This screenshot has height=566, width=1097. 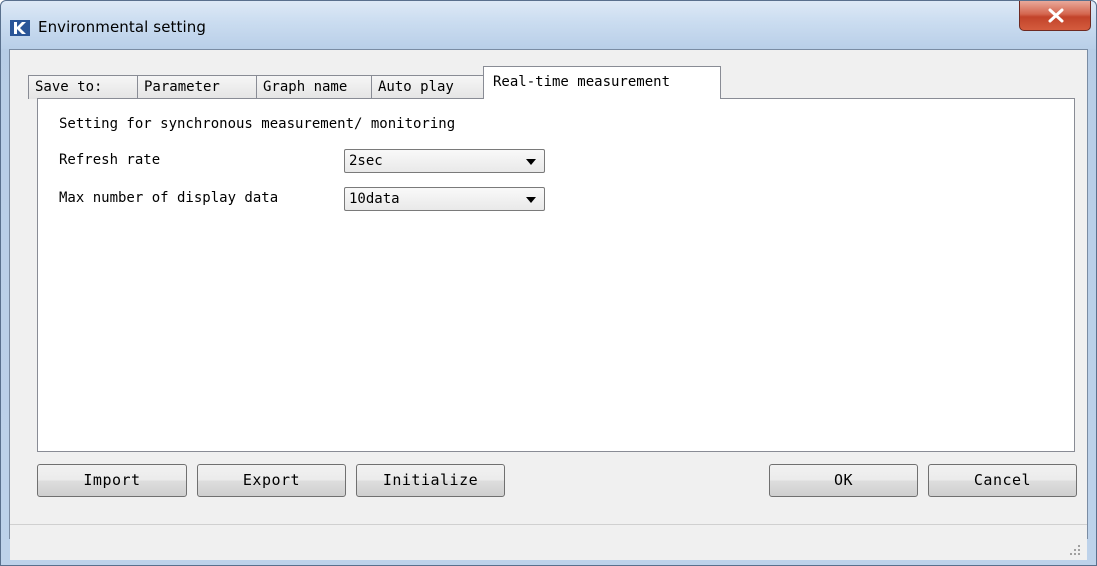 I want to click on close-button, so click(x=1055, y=16).